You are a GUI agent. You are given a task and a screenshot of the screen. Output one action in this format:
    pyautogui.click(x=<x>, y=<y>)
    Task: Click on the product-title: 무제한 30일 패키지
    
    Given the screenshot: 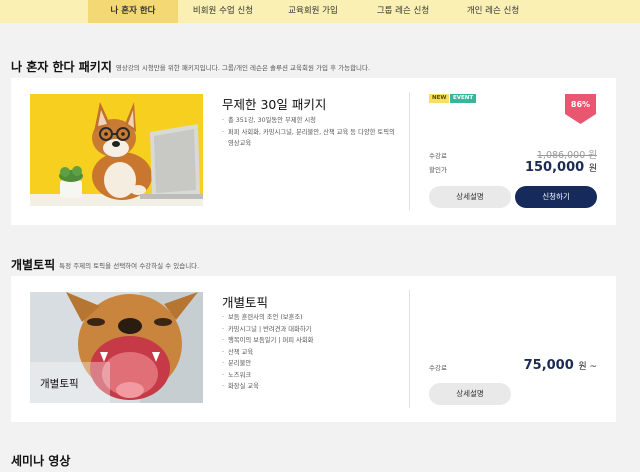 What is the action you would take?
    pyautogui.click(x=274, y=104)
    